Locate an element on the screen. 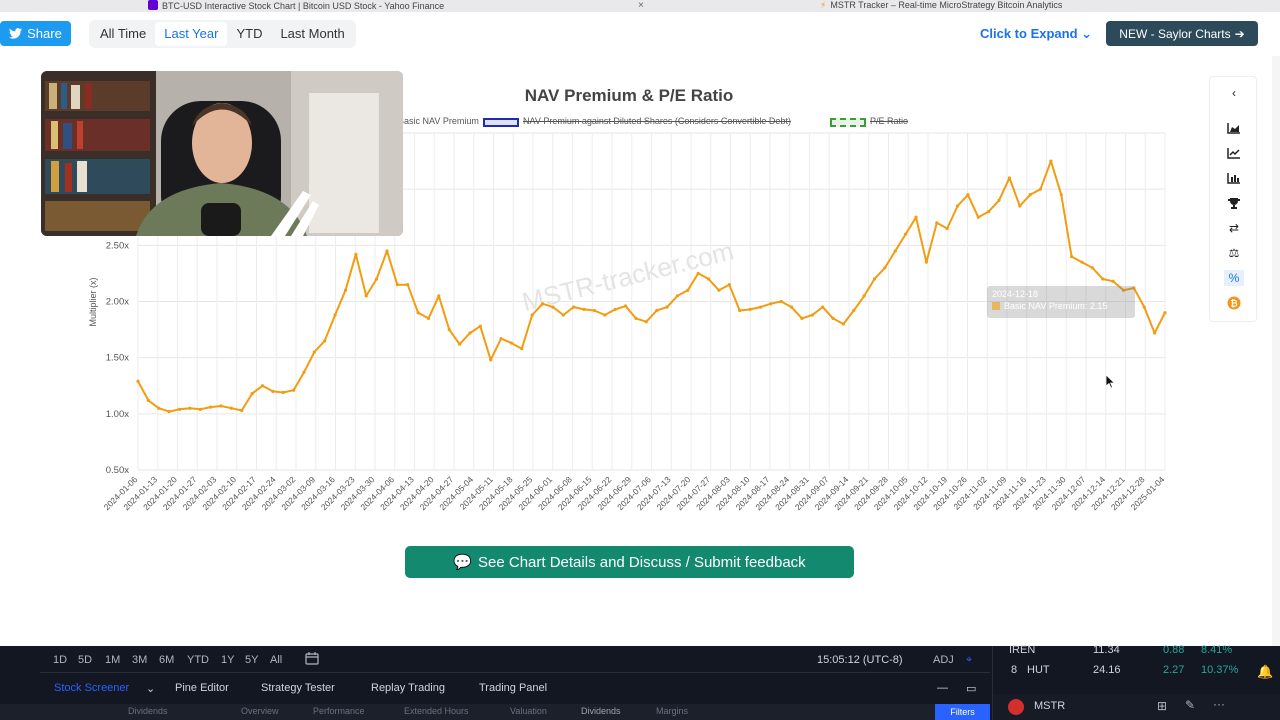  timeframe-ytd: YTD is located at coordinates (198, 660).